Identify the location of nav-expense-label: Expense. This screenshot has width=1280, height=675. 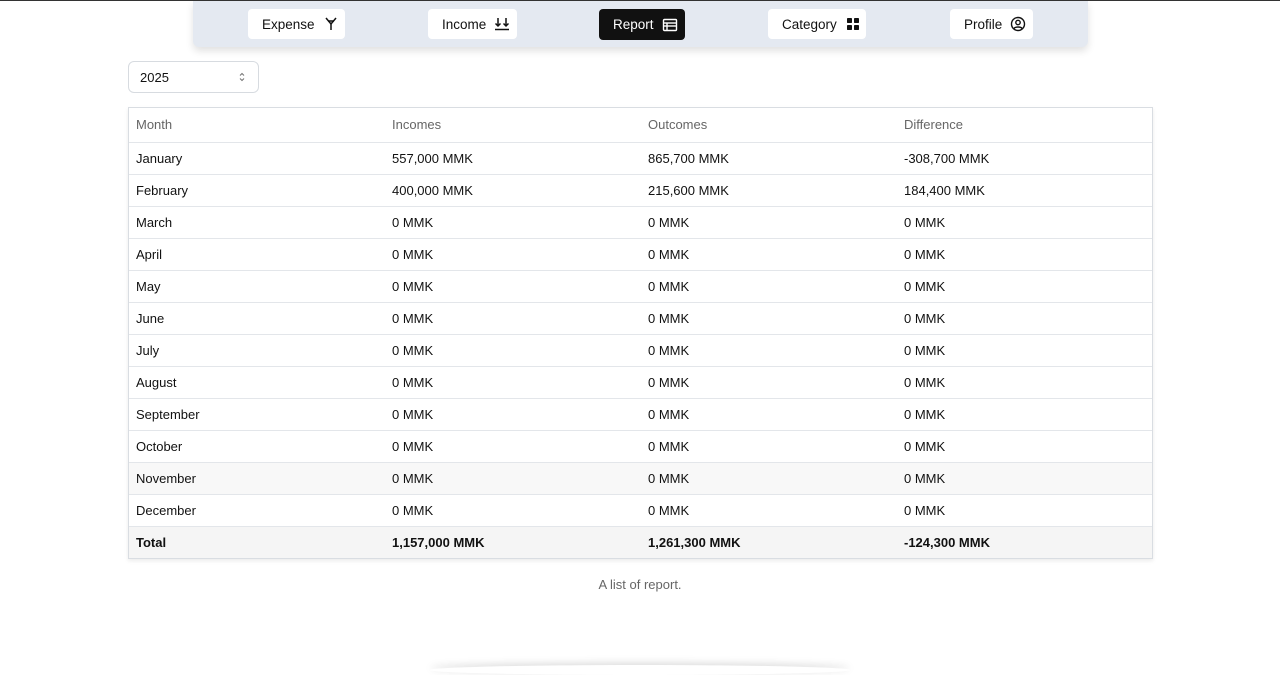
(288, 24).